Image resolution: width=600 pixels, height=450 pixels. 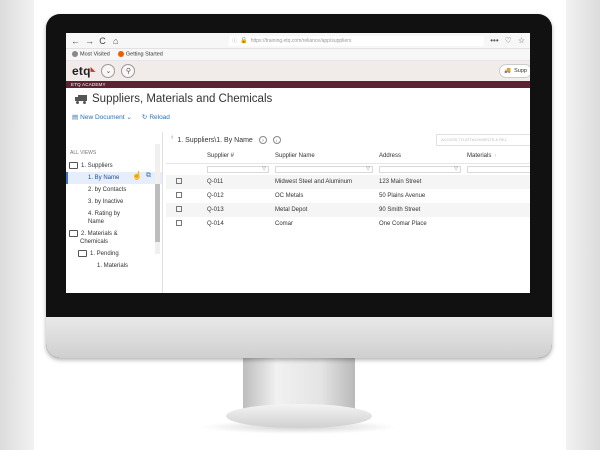 What do you see at coordinates (521, 40) in the screenshot?
I see `bookmark-star-icon: ☆` at bounding box center [521, 40].